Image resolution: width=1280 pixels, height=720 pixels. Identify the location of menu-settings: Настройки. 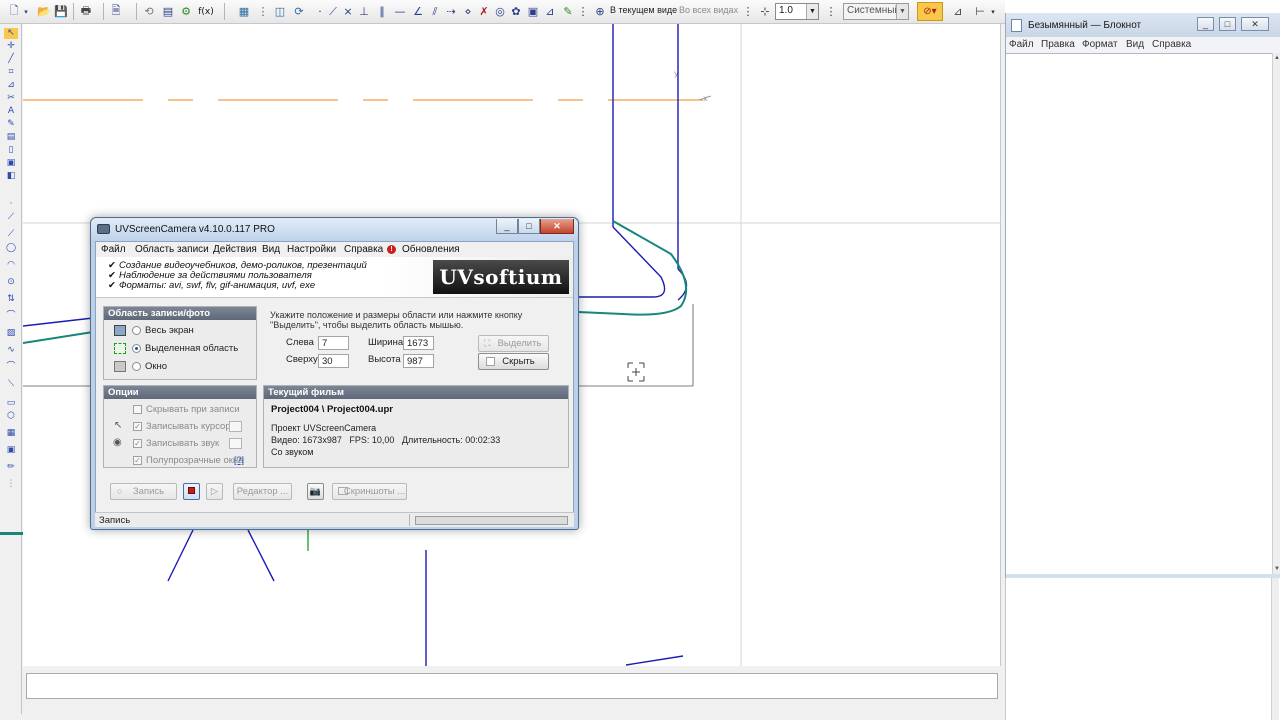
(311, 249).